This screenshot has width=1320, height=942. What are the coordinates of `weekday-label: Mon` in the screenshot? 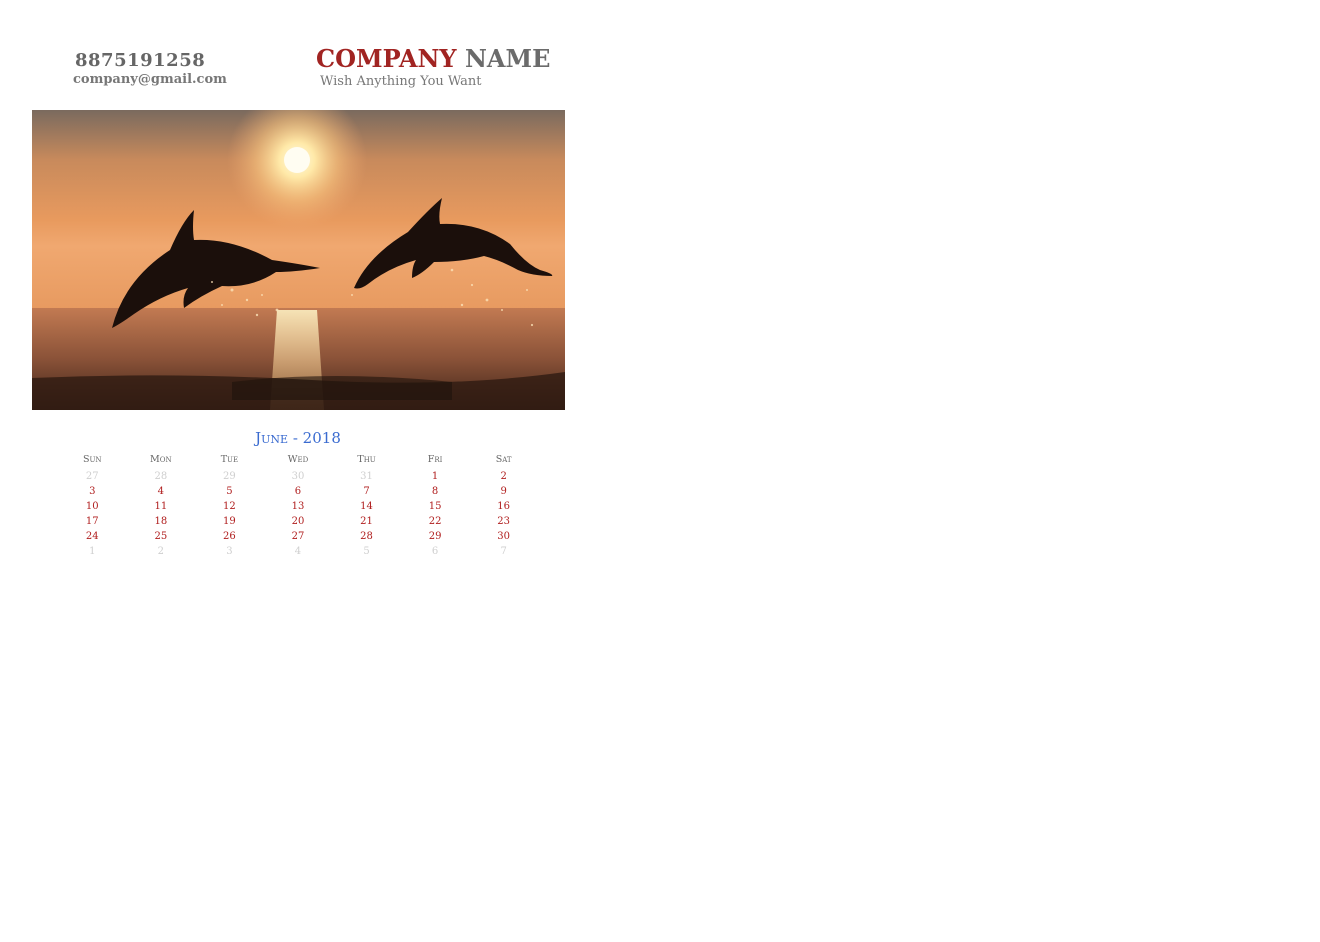 It's located at (161, 459).